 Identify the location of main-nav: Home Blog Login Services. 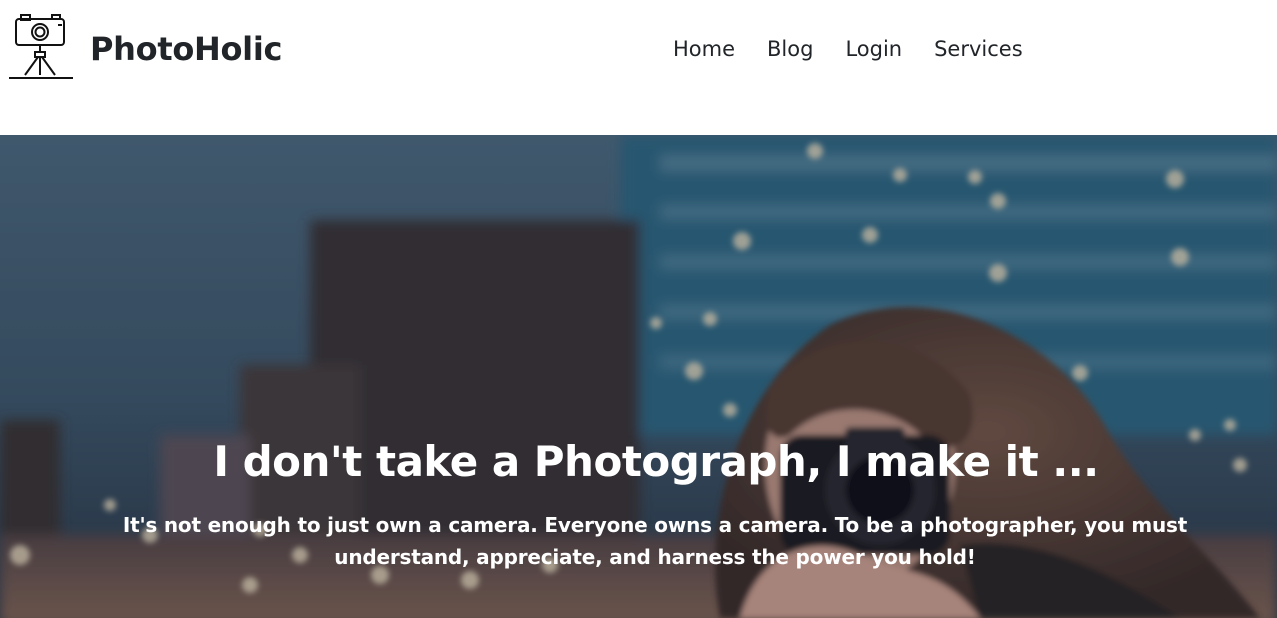
(848, 49).